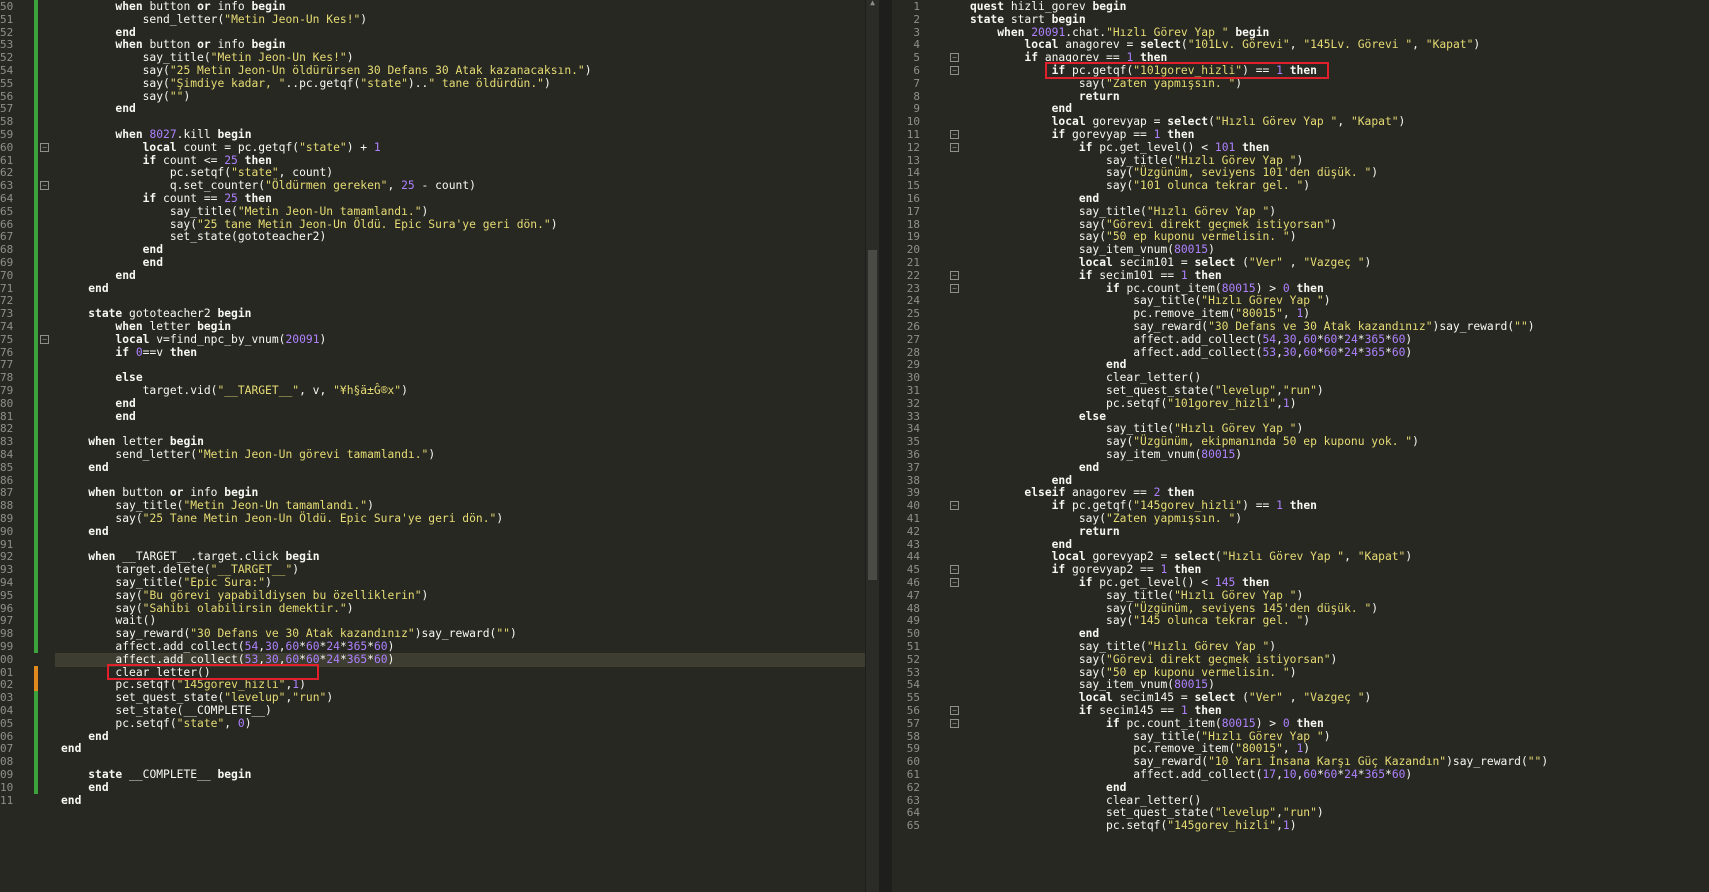 The width and height of the screenshot is (1709, 892). What do you see at coordinates (1201, 826) in the screenshot?
I see `code-line-text: pc.setqf("145gorev_hizli",1)` at bounding box center [1201, 826].